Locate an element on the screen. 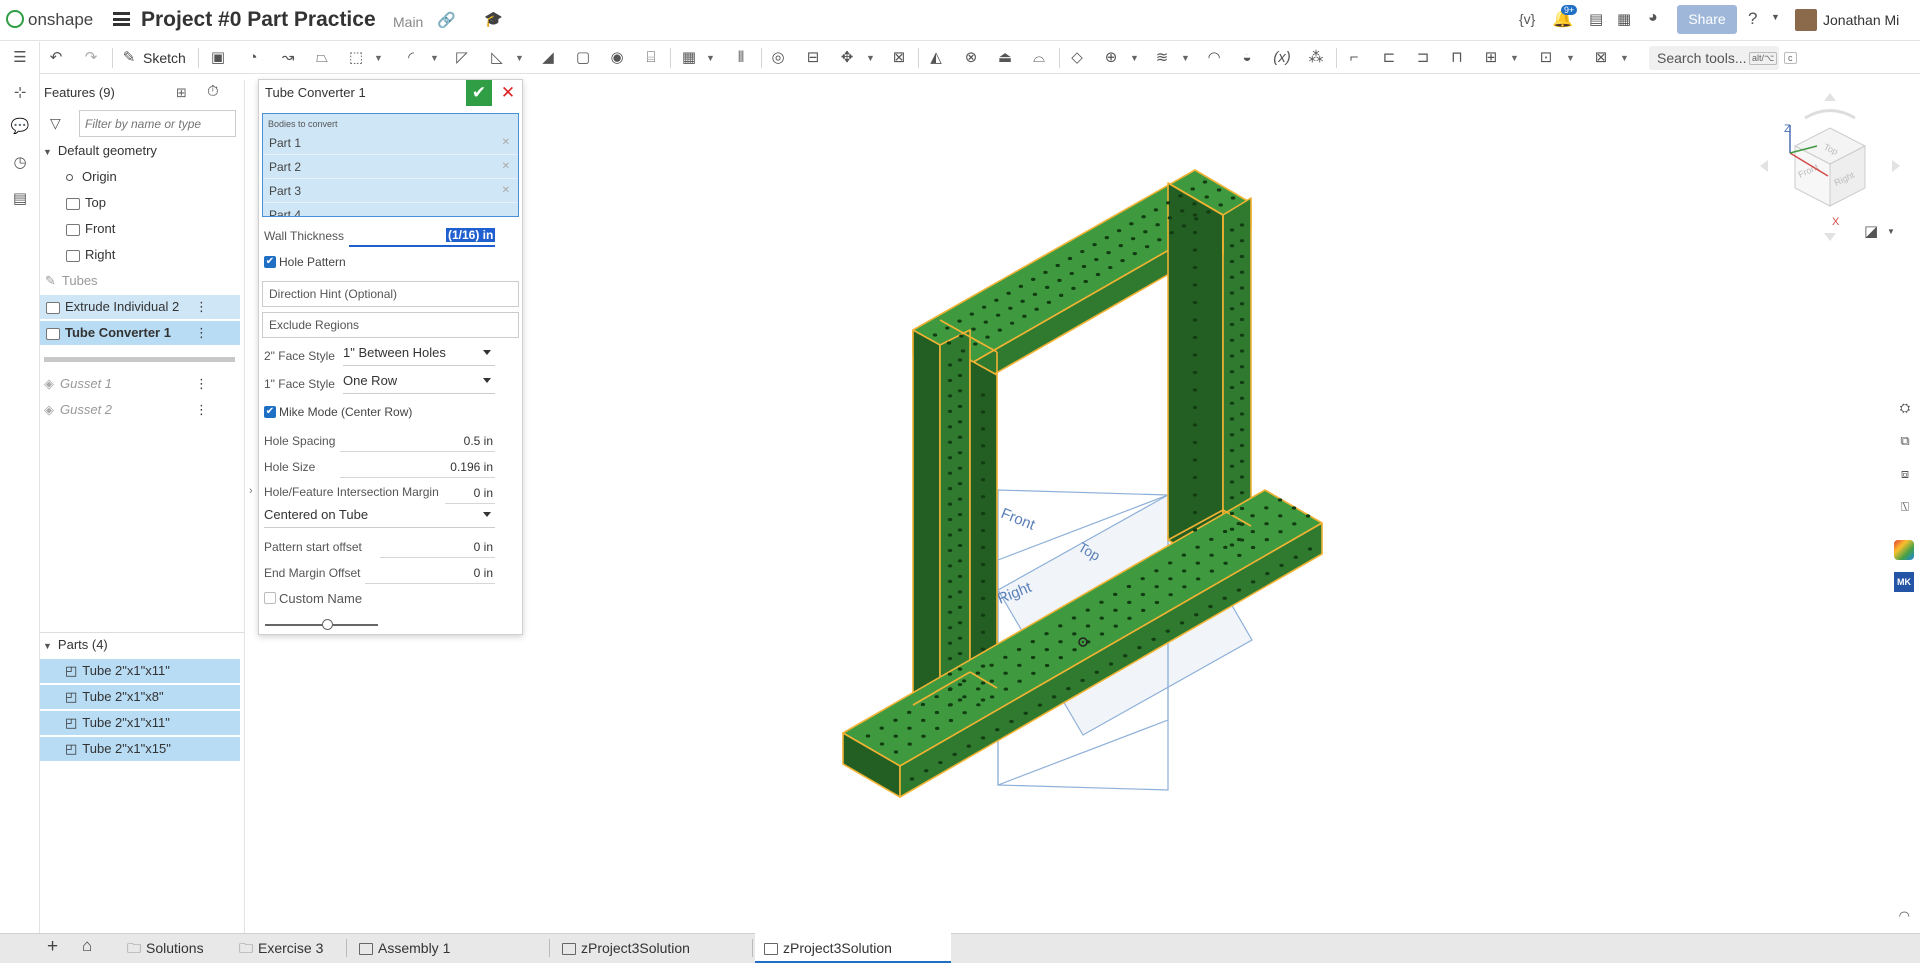  arrow-up-icon is located at coordinates (1830, 97).